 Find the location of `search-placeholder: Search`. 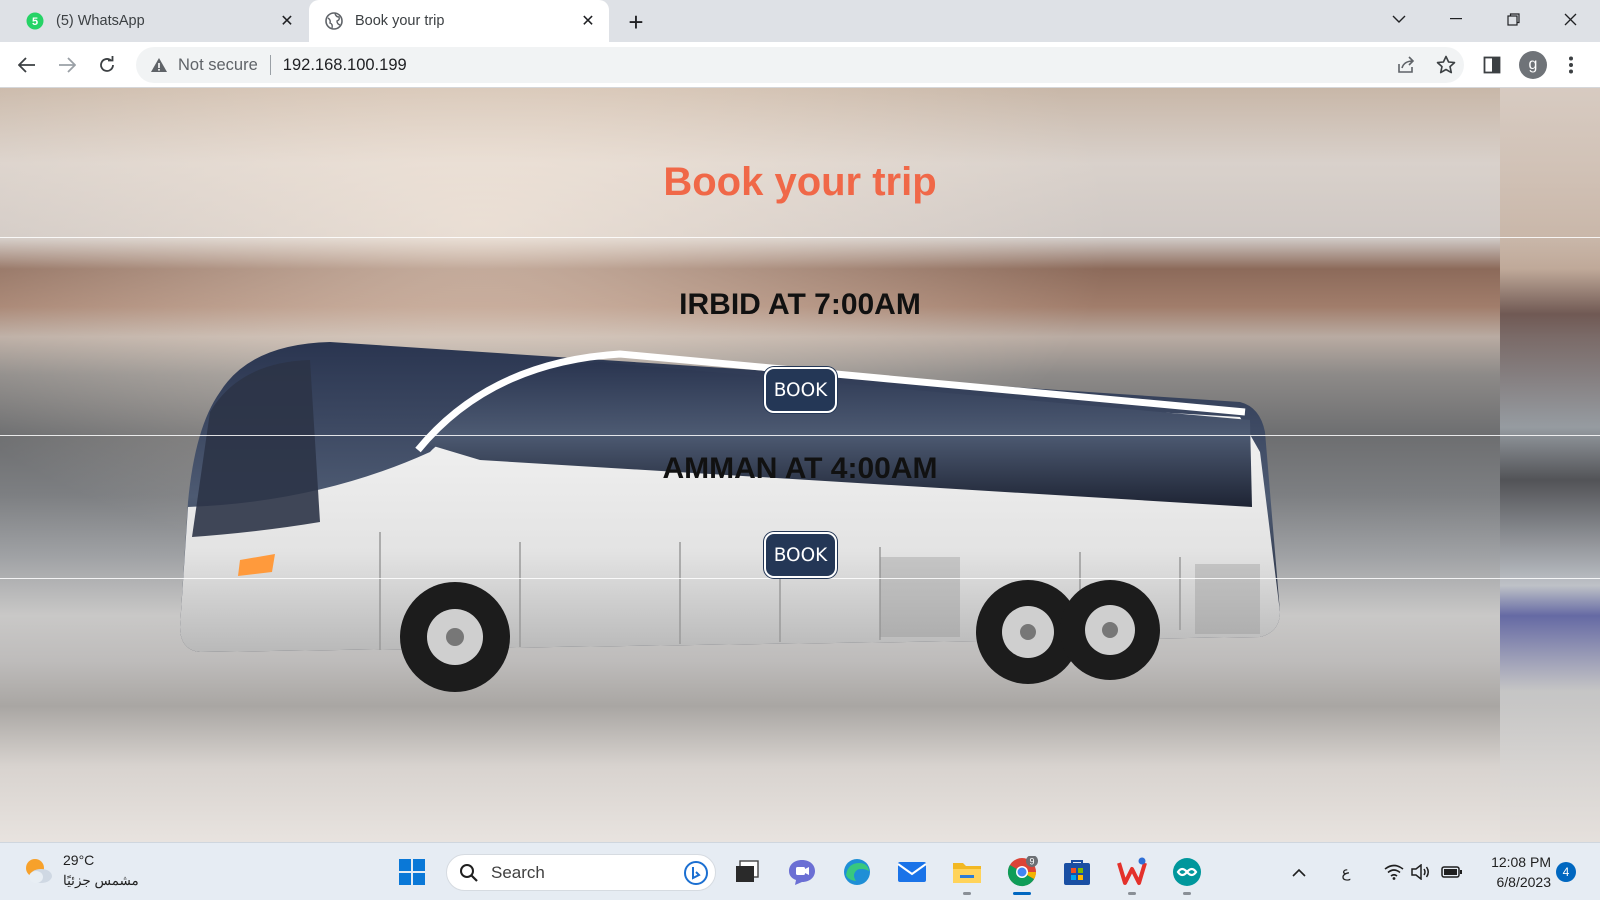

search-placeholder: Search is located at coordinates (518, 872).